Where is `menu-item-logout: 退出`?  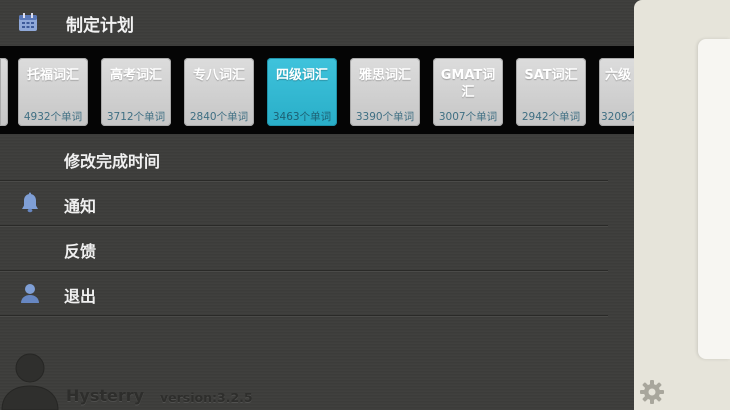
menu-item-logout: 退出 is located at coordinates (304, 293).